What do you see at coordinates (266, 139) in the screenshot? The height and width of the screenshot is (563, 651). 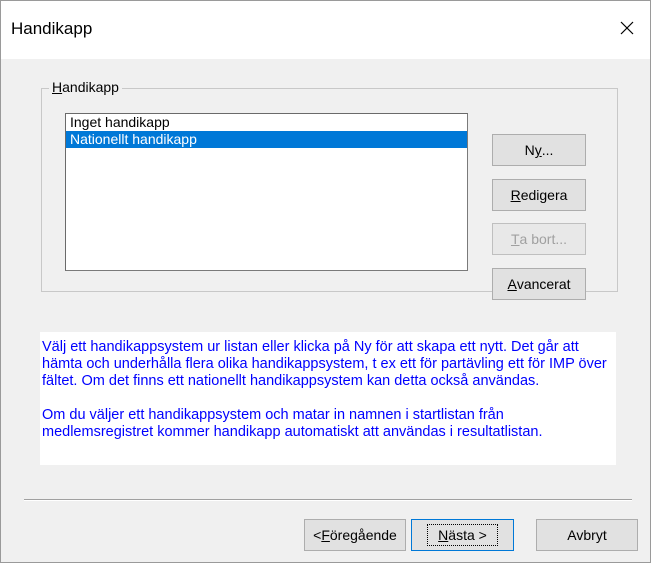 I see `list-item-nationellt-handikapp: Nationellt handikapp` at bounding box center [266, 139].